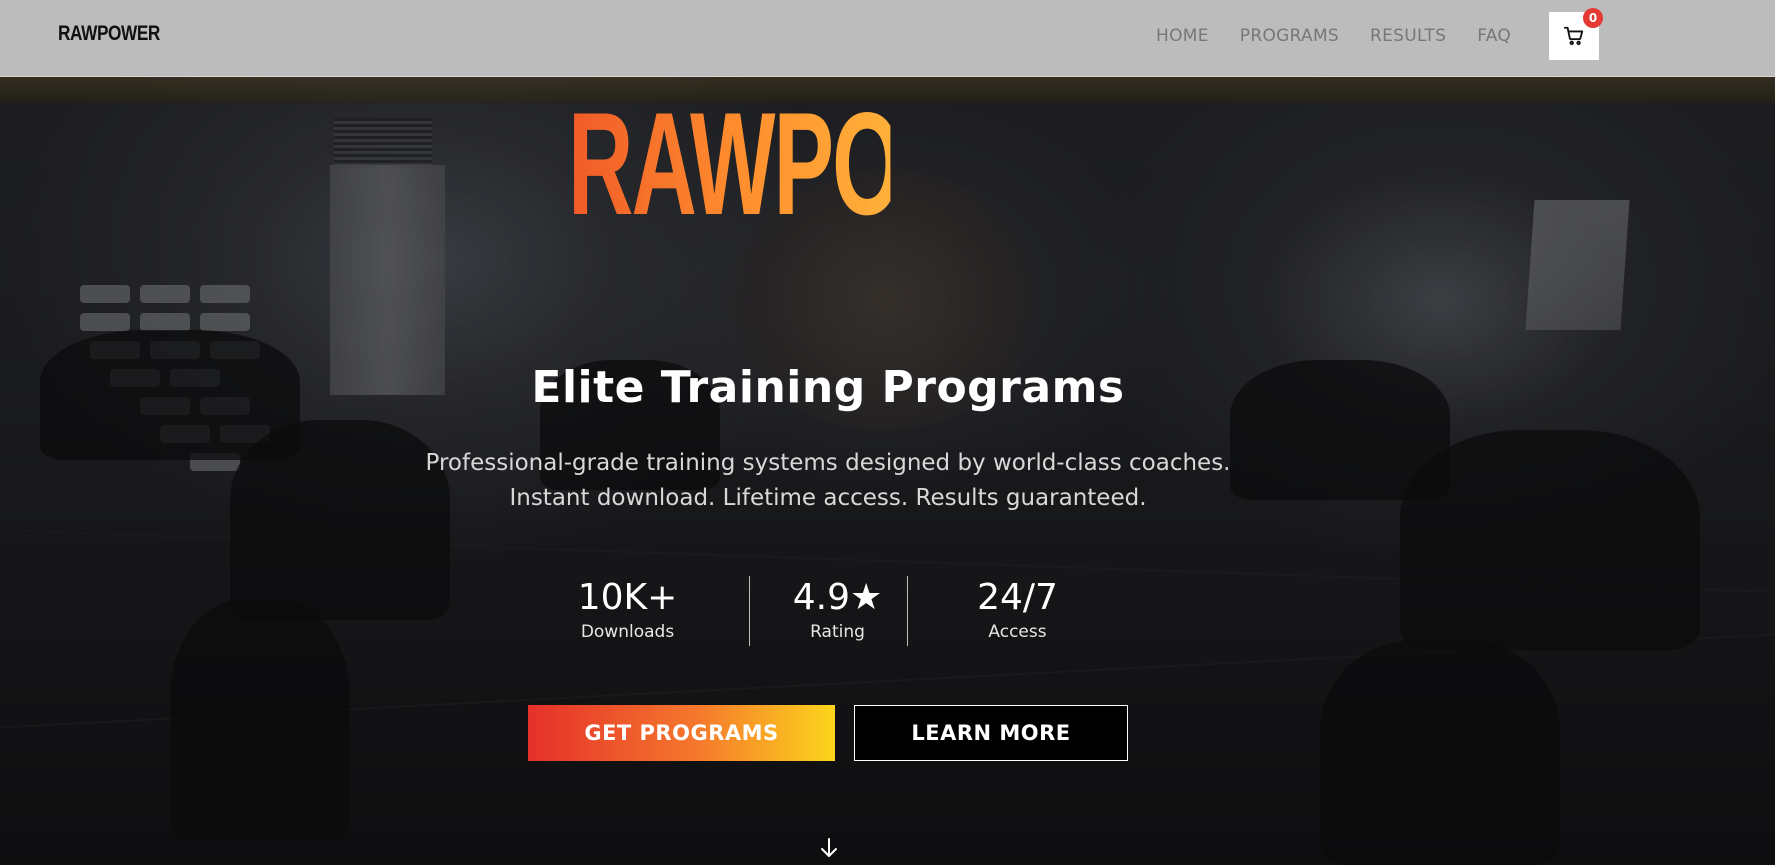 This screenshot has width=1775, height=865. I want to click on stat-rating: 4.9★ Rating, so click(837, 610).